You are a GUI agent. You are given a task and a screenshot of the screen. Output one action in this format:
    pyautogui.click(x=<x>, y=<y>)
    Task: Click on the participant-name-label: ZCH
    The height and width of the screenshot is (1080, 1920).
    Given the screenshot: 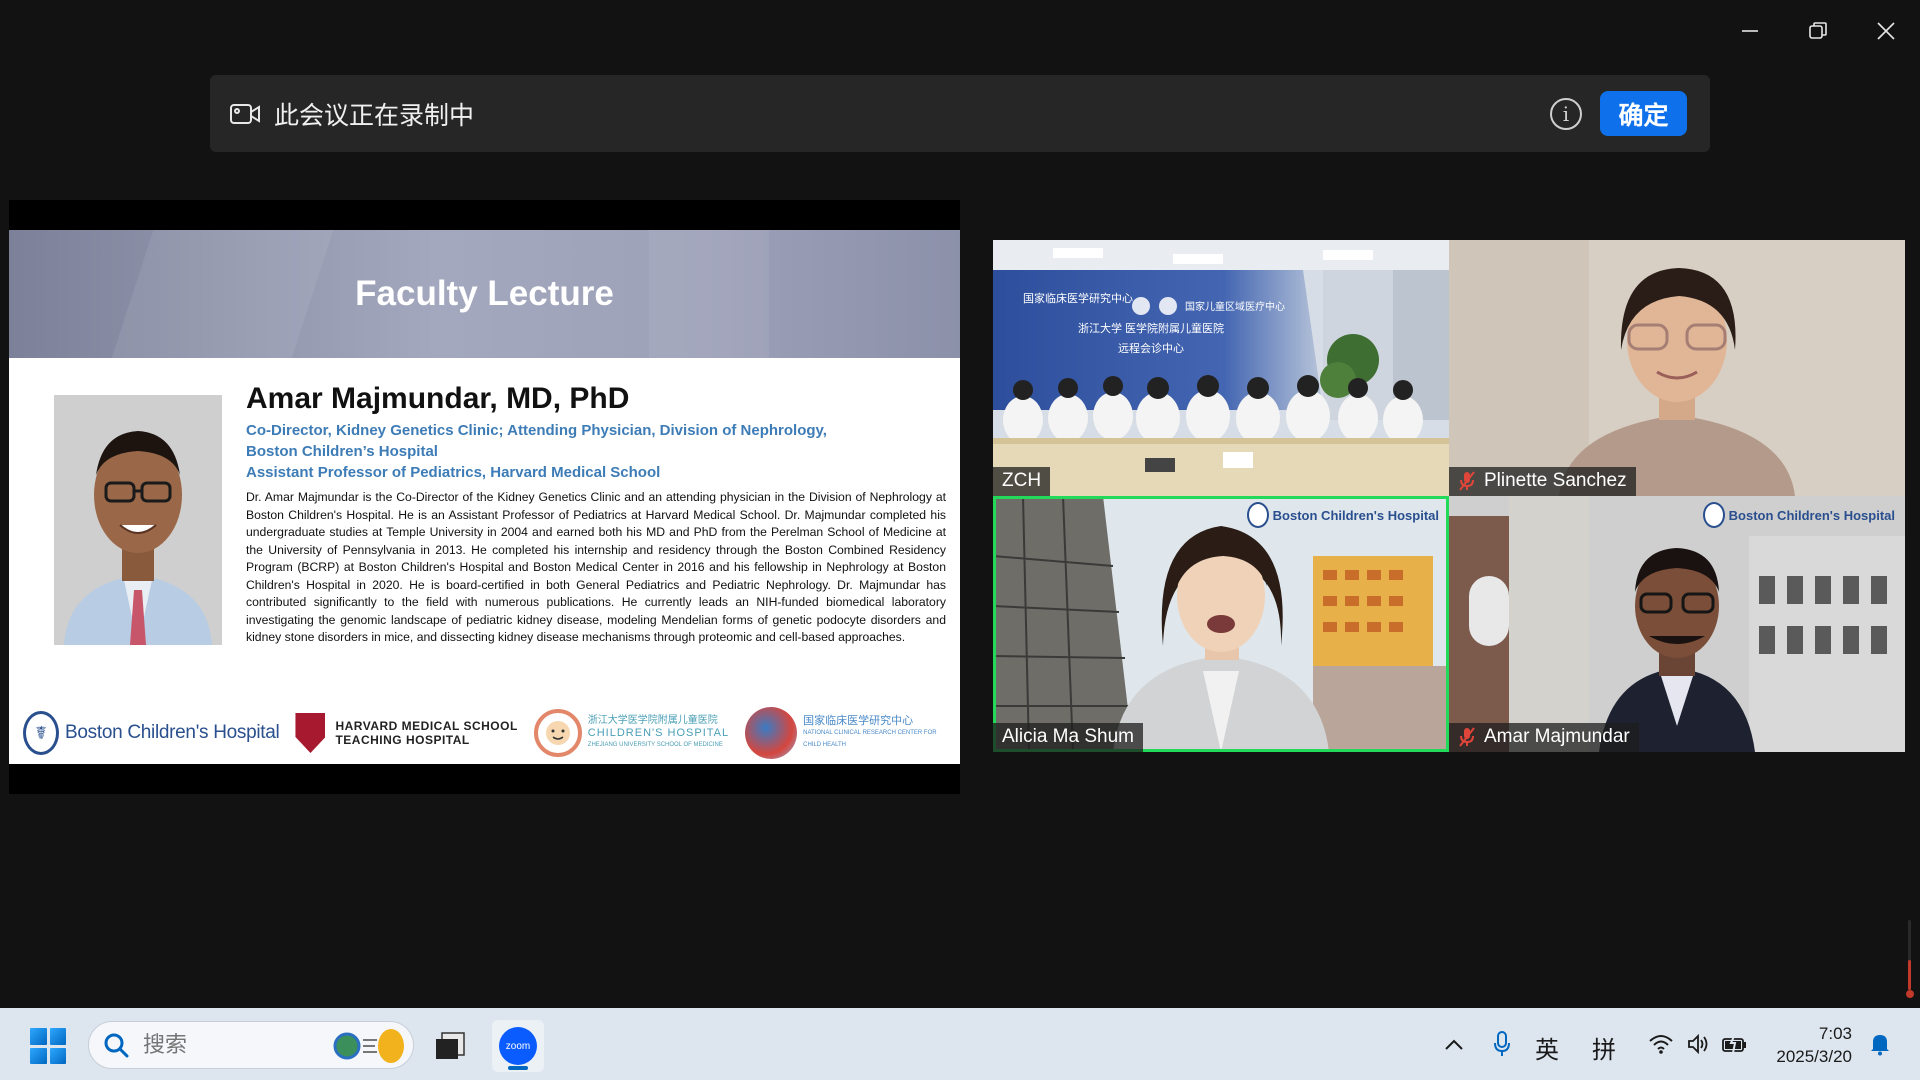 What is the action you would take?
    pyautogui.click(x=1022, y=481)
    